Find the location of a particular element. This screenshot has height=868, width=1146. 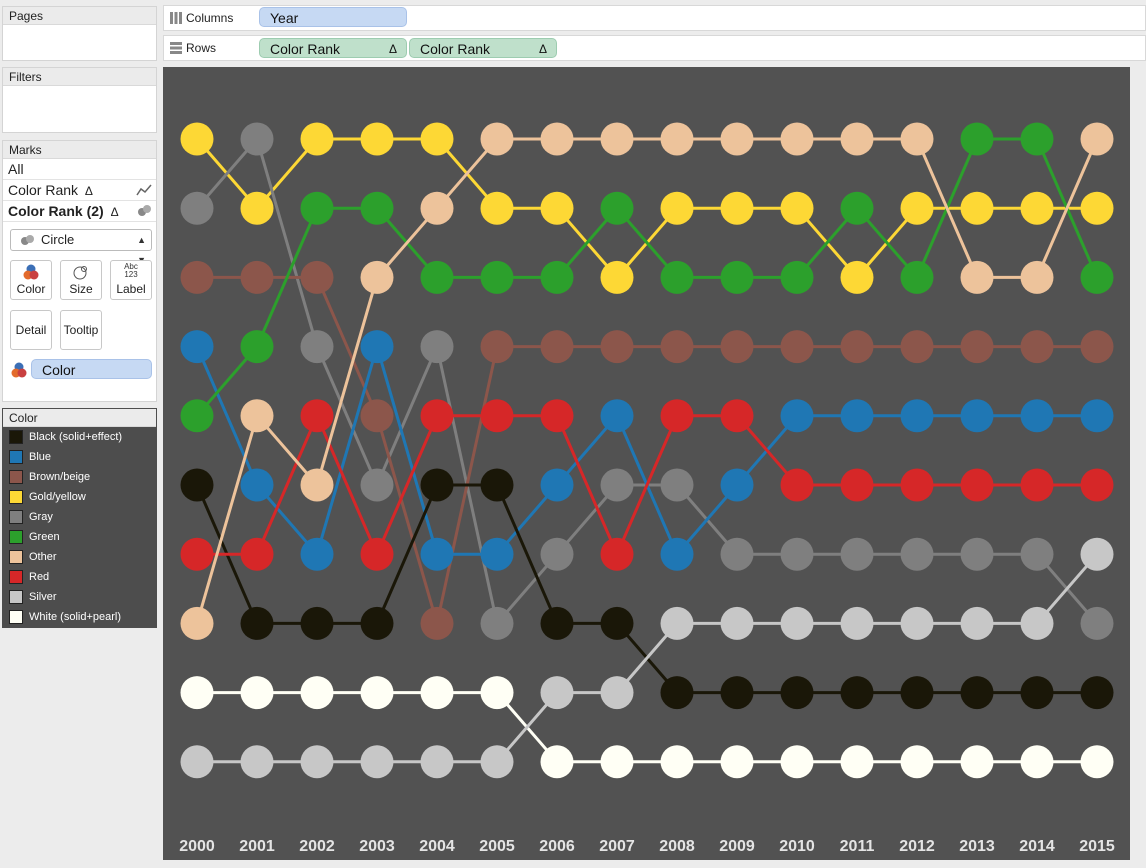

legend-item: Blue is located at coordinates (79, 457).